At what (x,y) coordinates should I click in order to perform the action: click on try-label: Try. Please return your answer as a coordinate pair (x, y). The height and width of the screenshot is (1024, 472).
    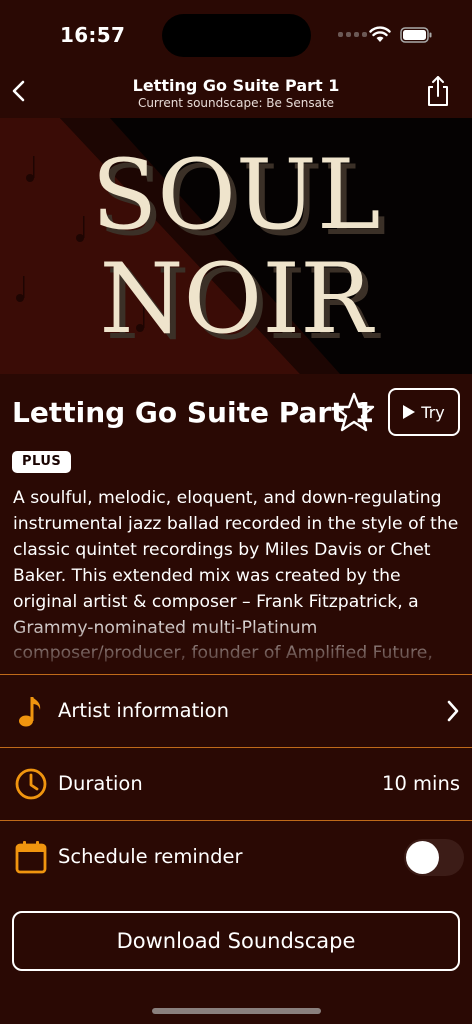
    Looking at the image, I should click on (433, 412).